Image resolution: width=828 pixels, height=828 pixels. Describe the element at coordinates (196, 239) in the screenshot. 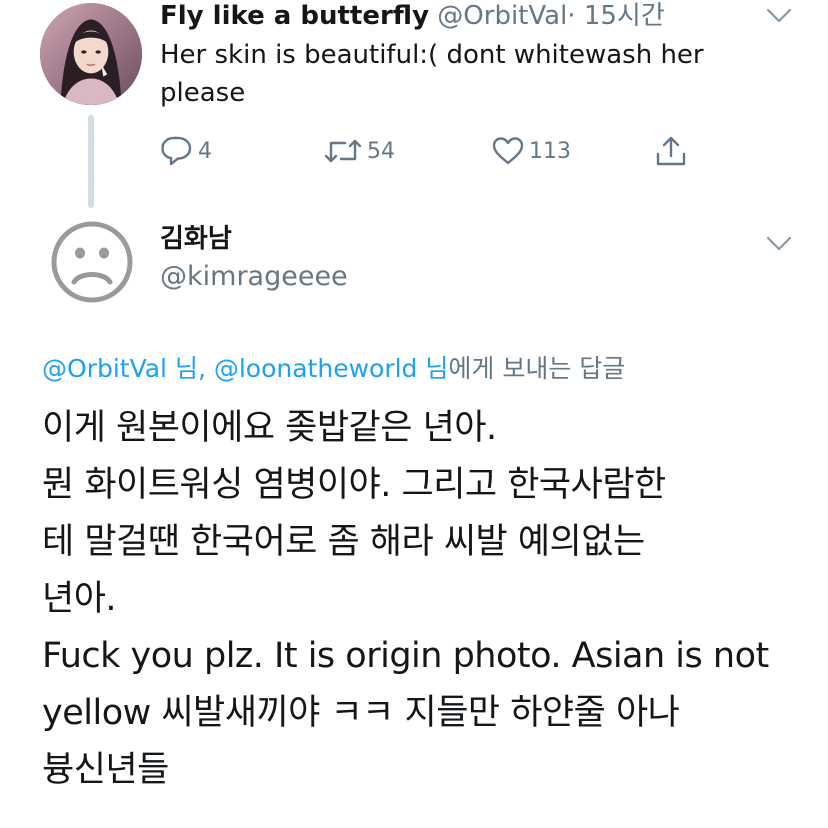

I see `reply-display-name: 김화남` at that location.